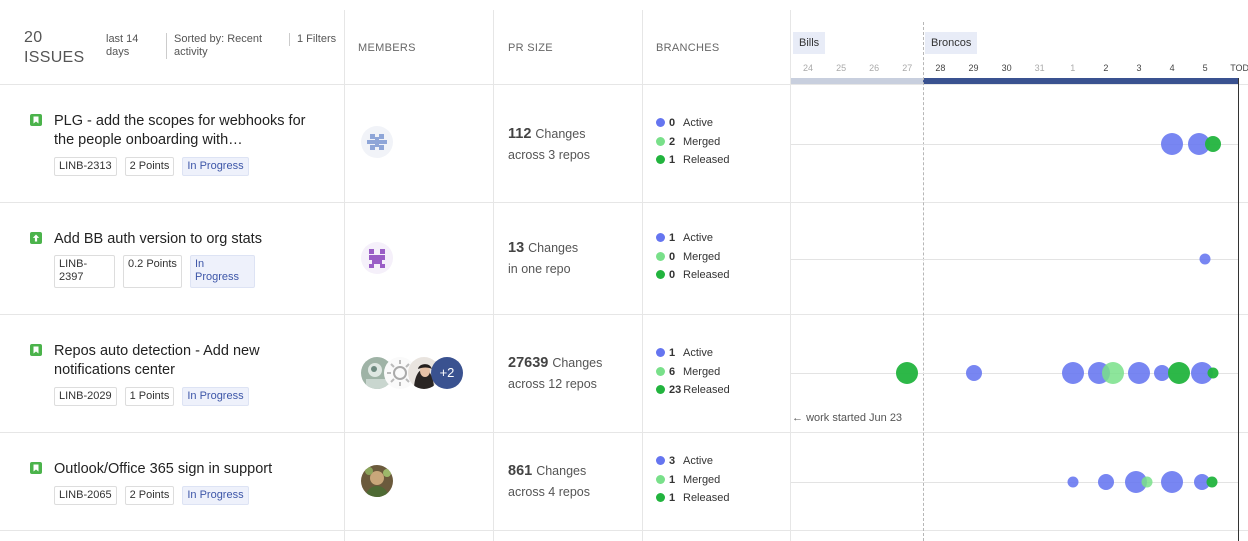  What do you see at coordinates (797, 418) in the screenshot?
I see `arrow-left-icon: ←` at bounding box center [797, 418].